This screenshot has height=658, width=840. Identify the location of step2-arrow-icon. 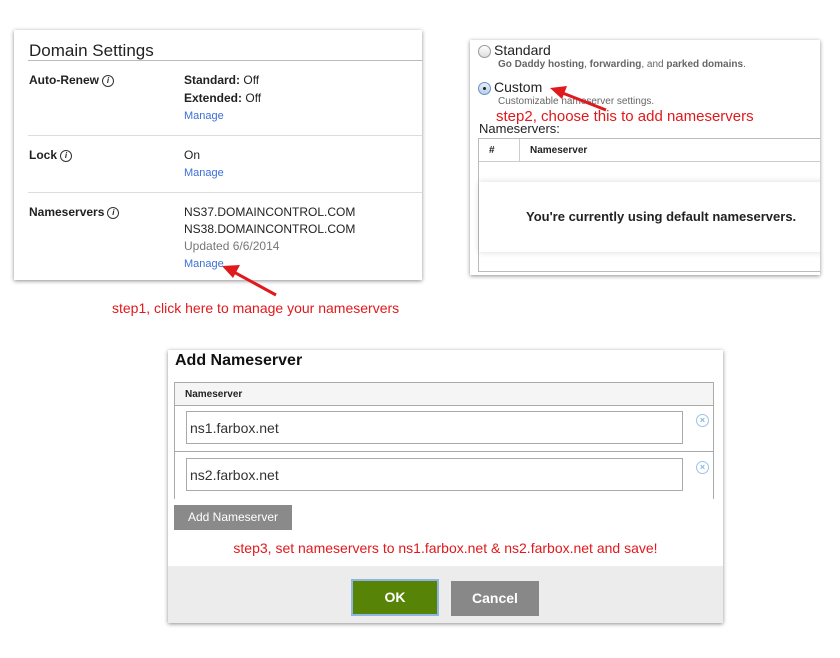
(578, 99).